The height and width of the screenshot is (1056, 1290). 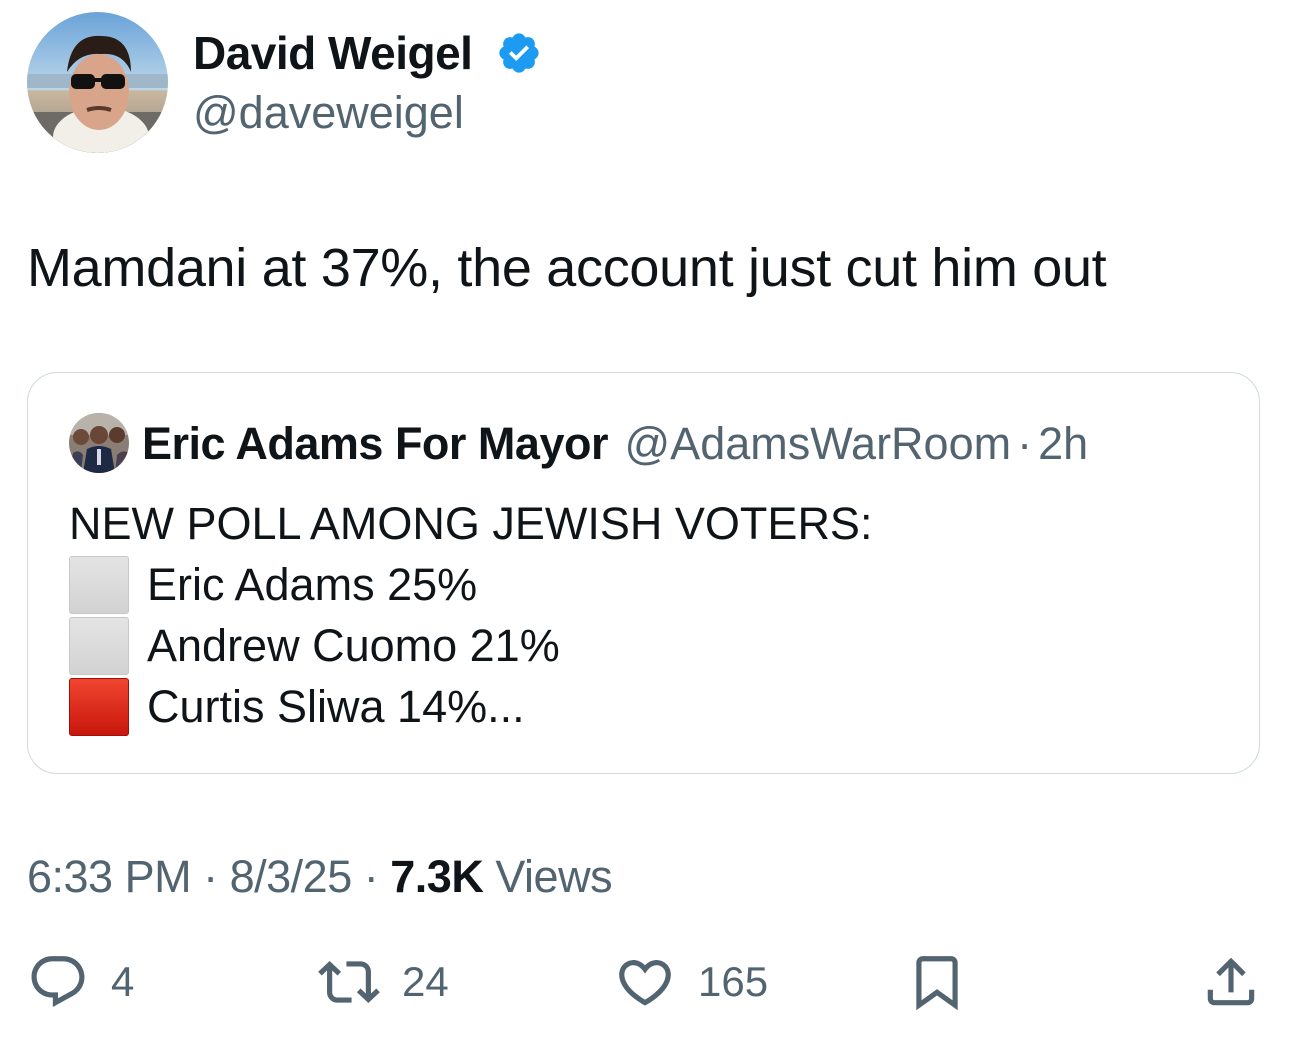 I want to click on retweet-count: 24, so click(x=425, y=981).